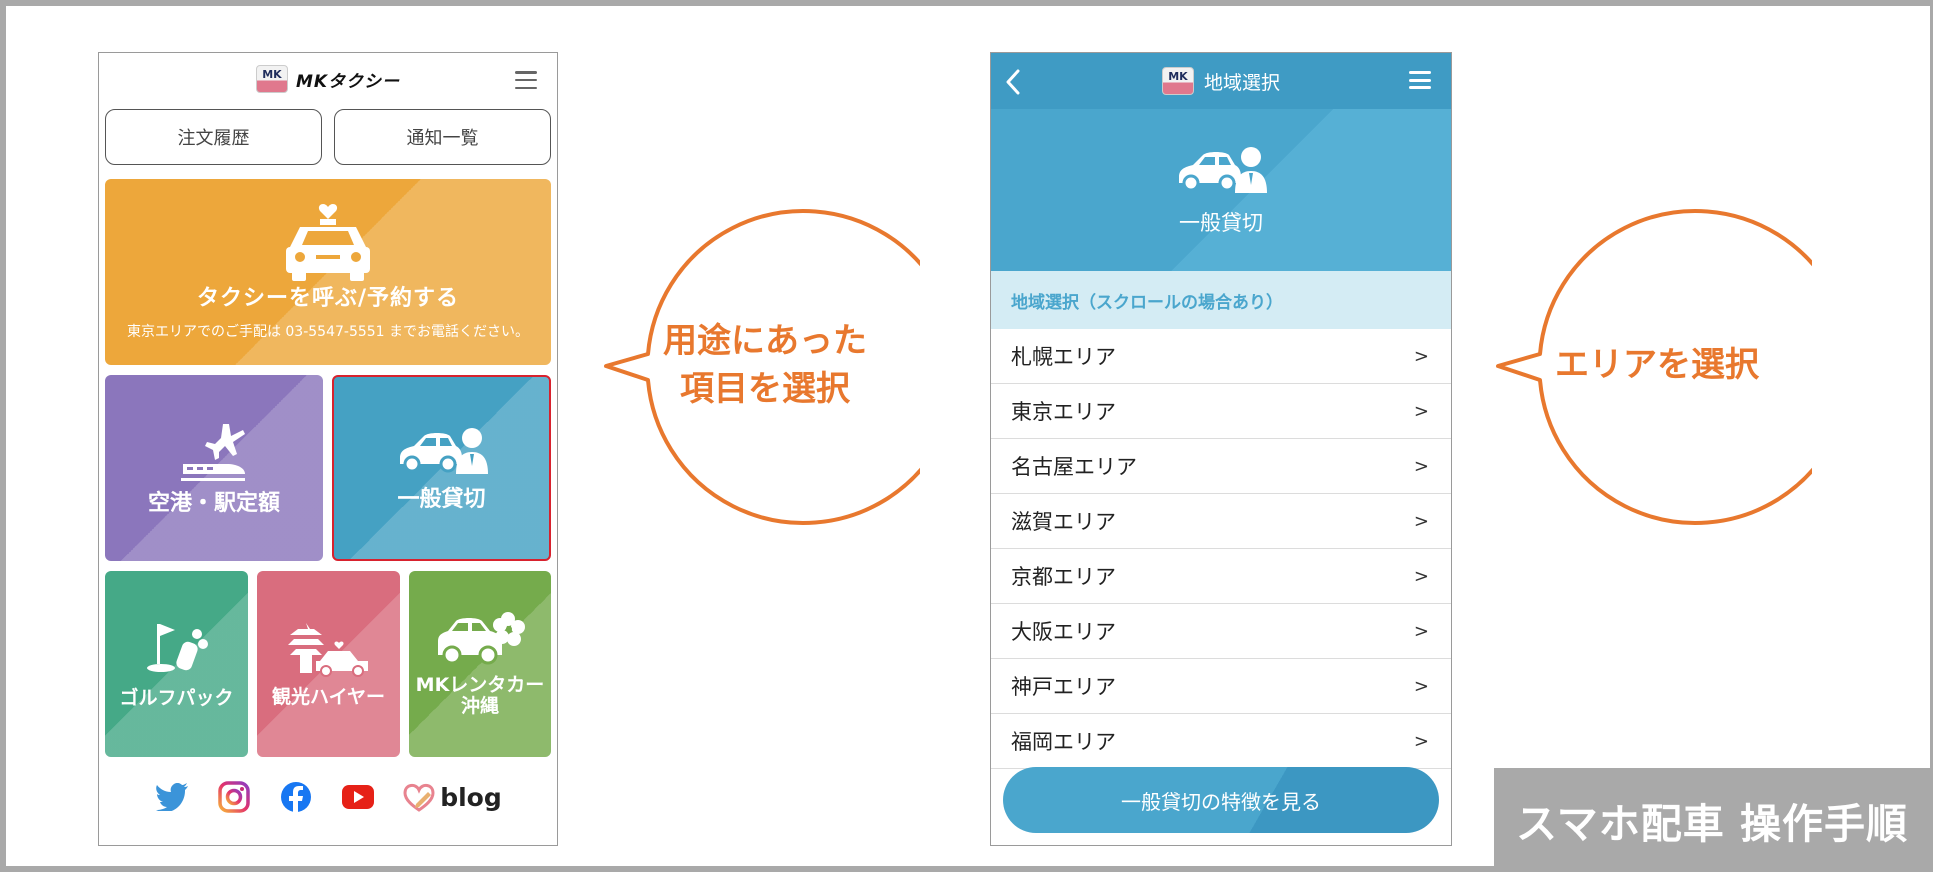  I want to click on twitter-icon, so click(172, 797).